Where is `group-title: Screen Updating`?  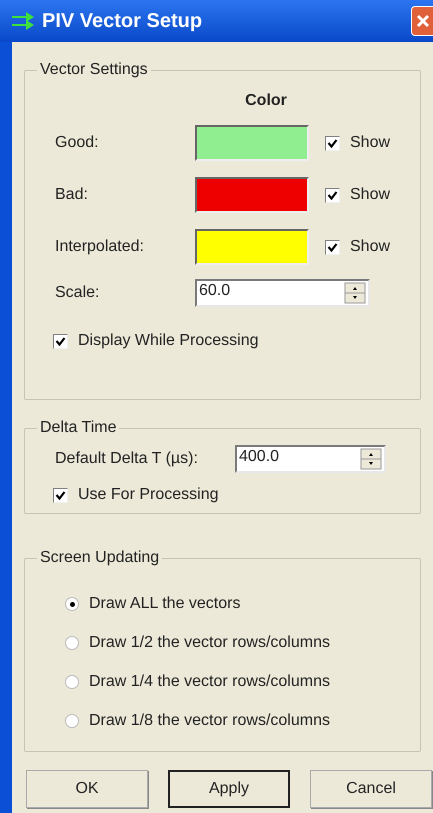
group-title: Screen Updating is located at coordinates (99, 558).